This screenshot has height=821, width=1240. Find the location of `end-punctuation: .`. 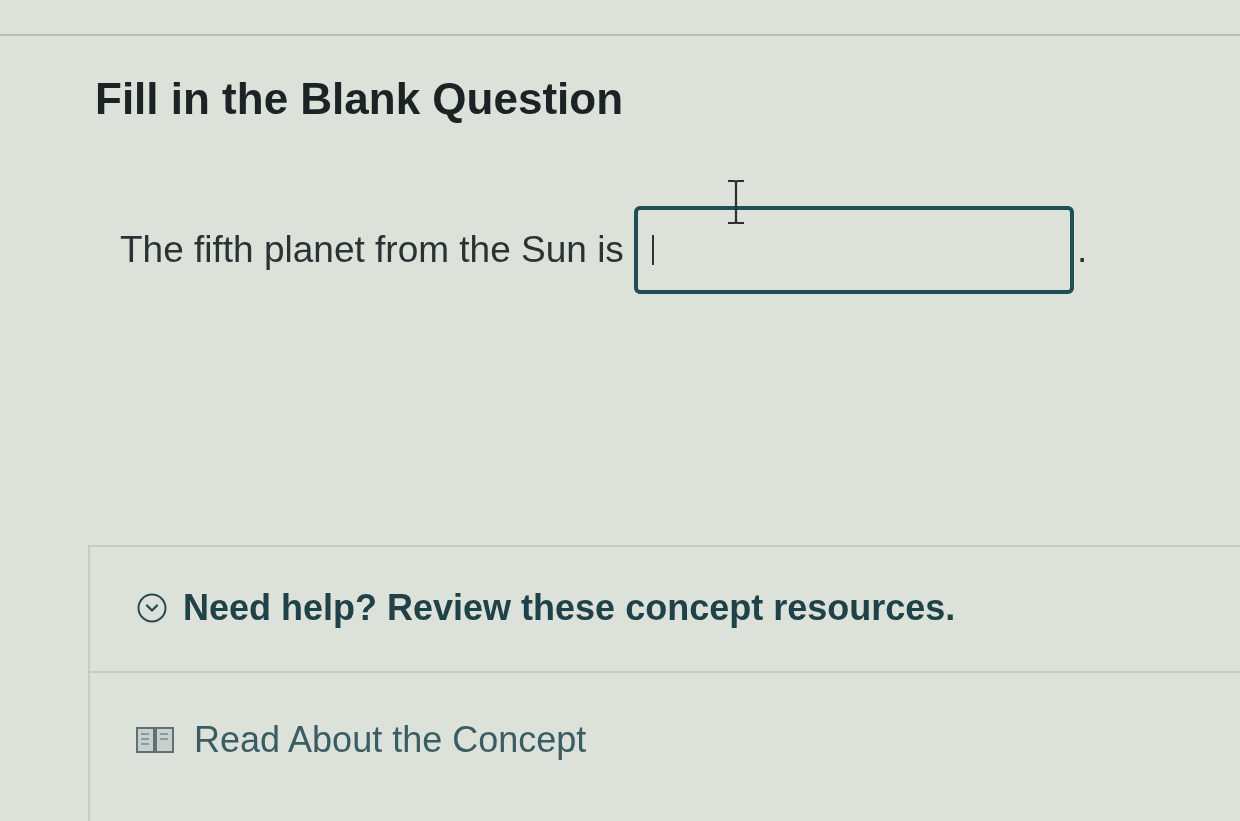

end-punctuation: . is located at coordinates (1082, 250).